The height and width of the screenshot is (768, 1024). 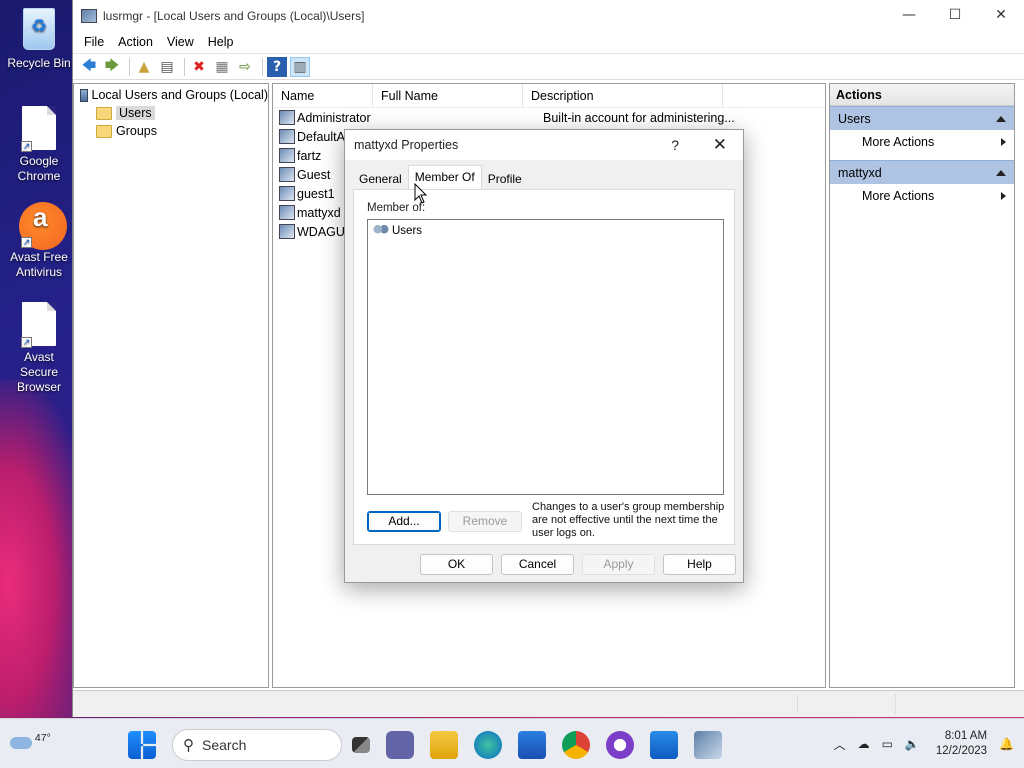 What do you see at coordinates (545, 228) in the screenshot?
I see `group-list-item: Users` at bounding box center [545, 228].